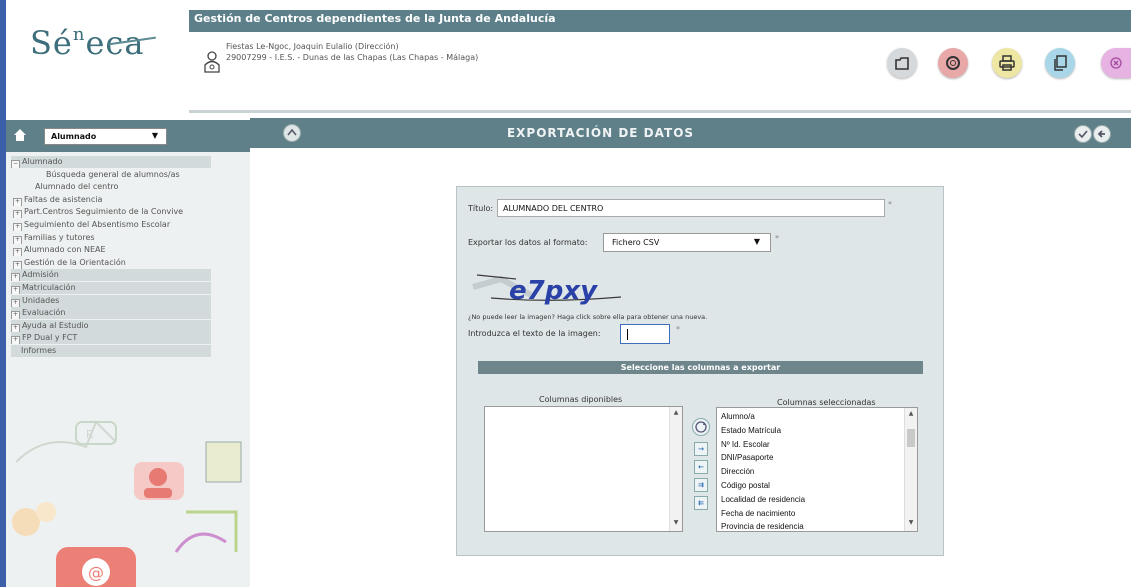 Image resolution: width=1131 pixels, height=587 pixels. Describe the element at coordinates (583, 469) in the screenshot. I see `available-columns-list: ▲ ▼` at that location.